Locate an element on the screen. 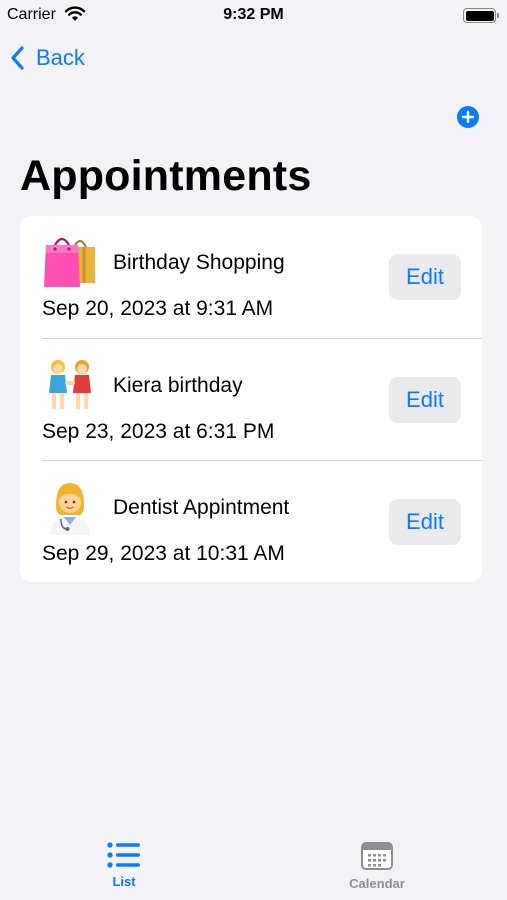 The width and height of the screenshot is (507, 900). appointment-title: Dentist Appintment is located at coordinates (201, 507).